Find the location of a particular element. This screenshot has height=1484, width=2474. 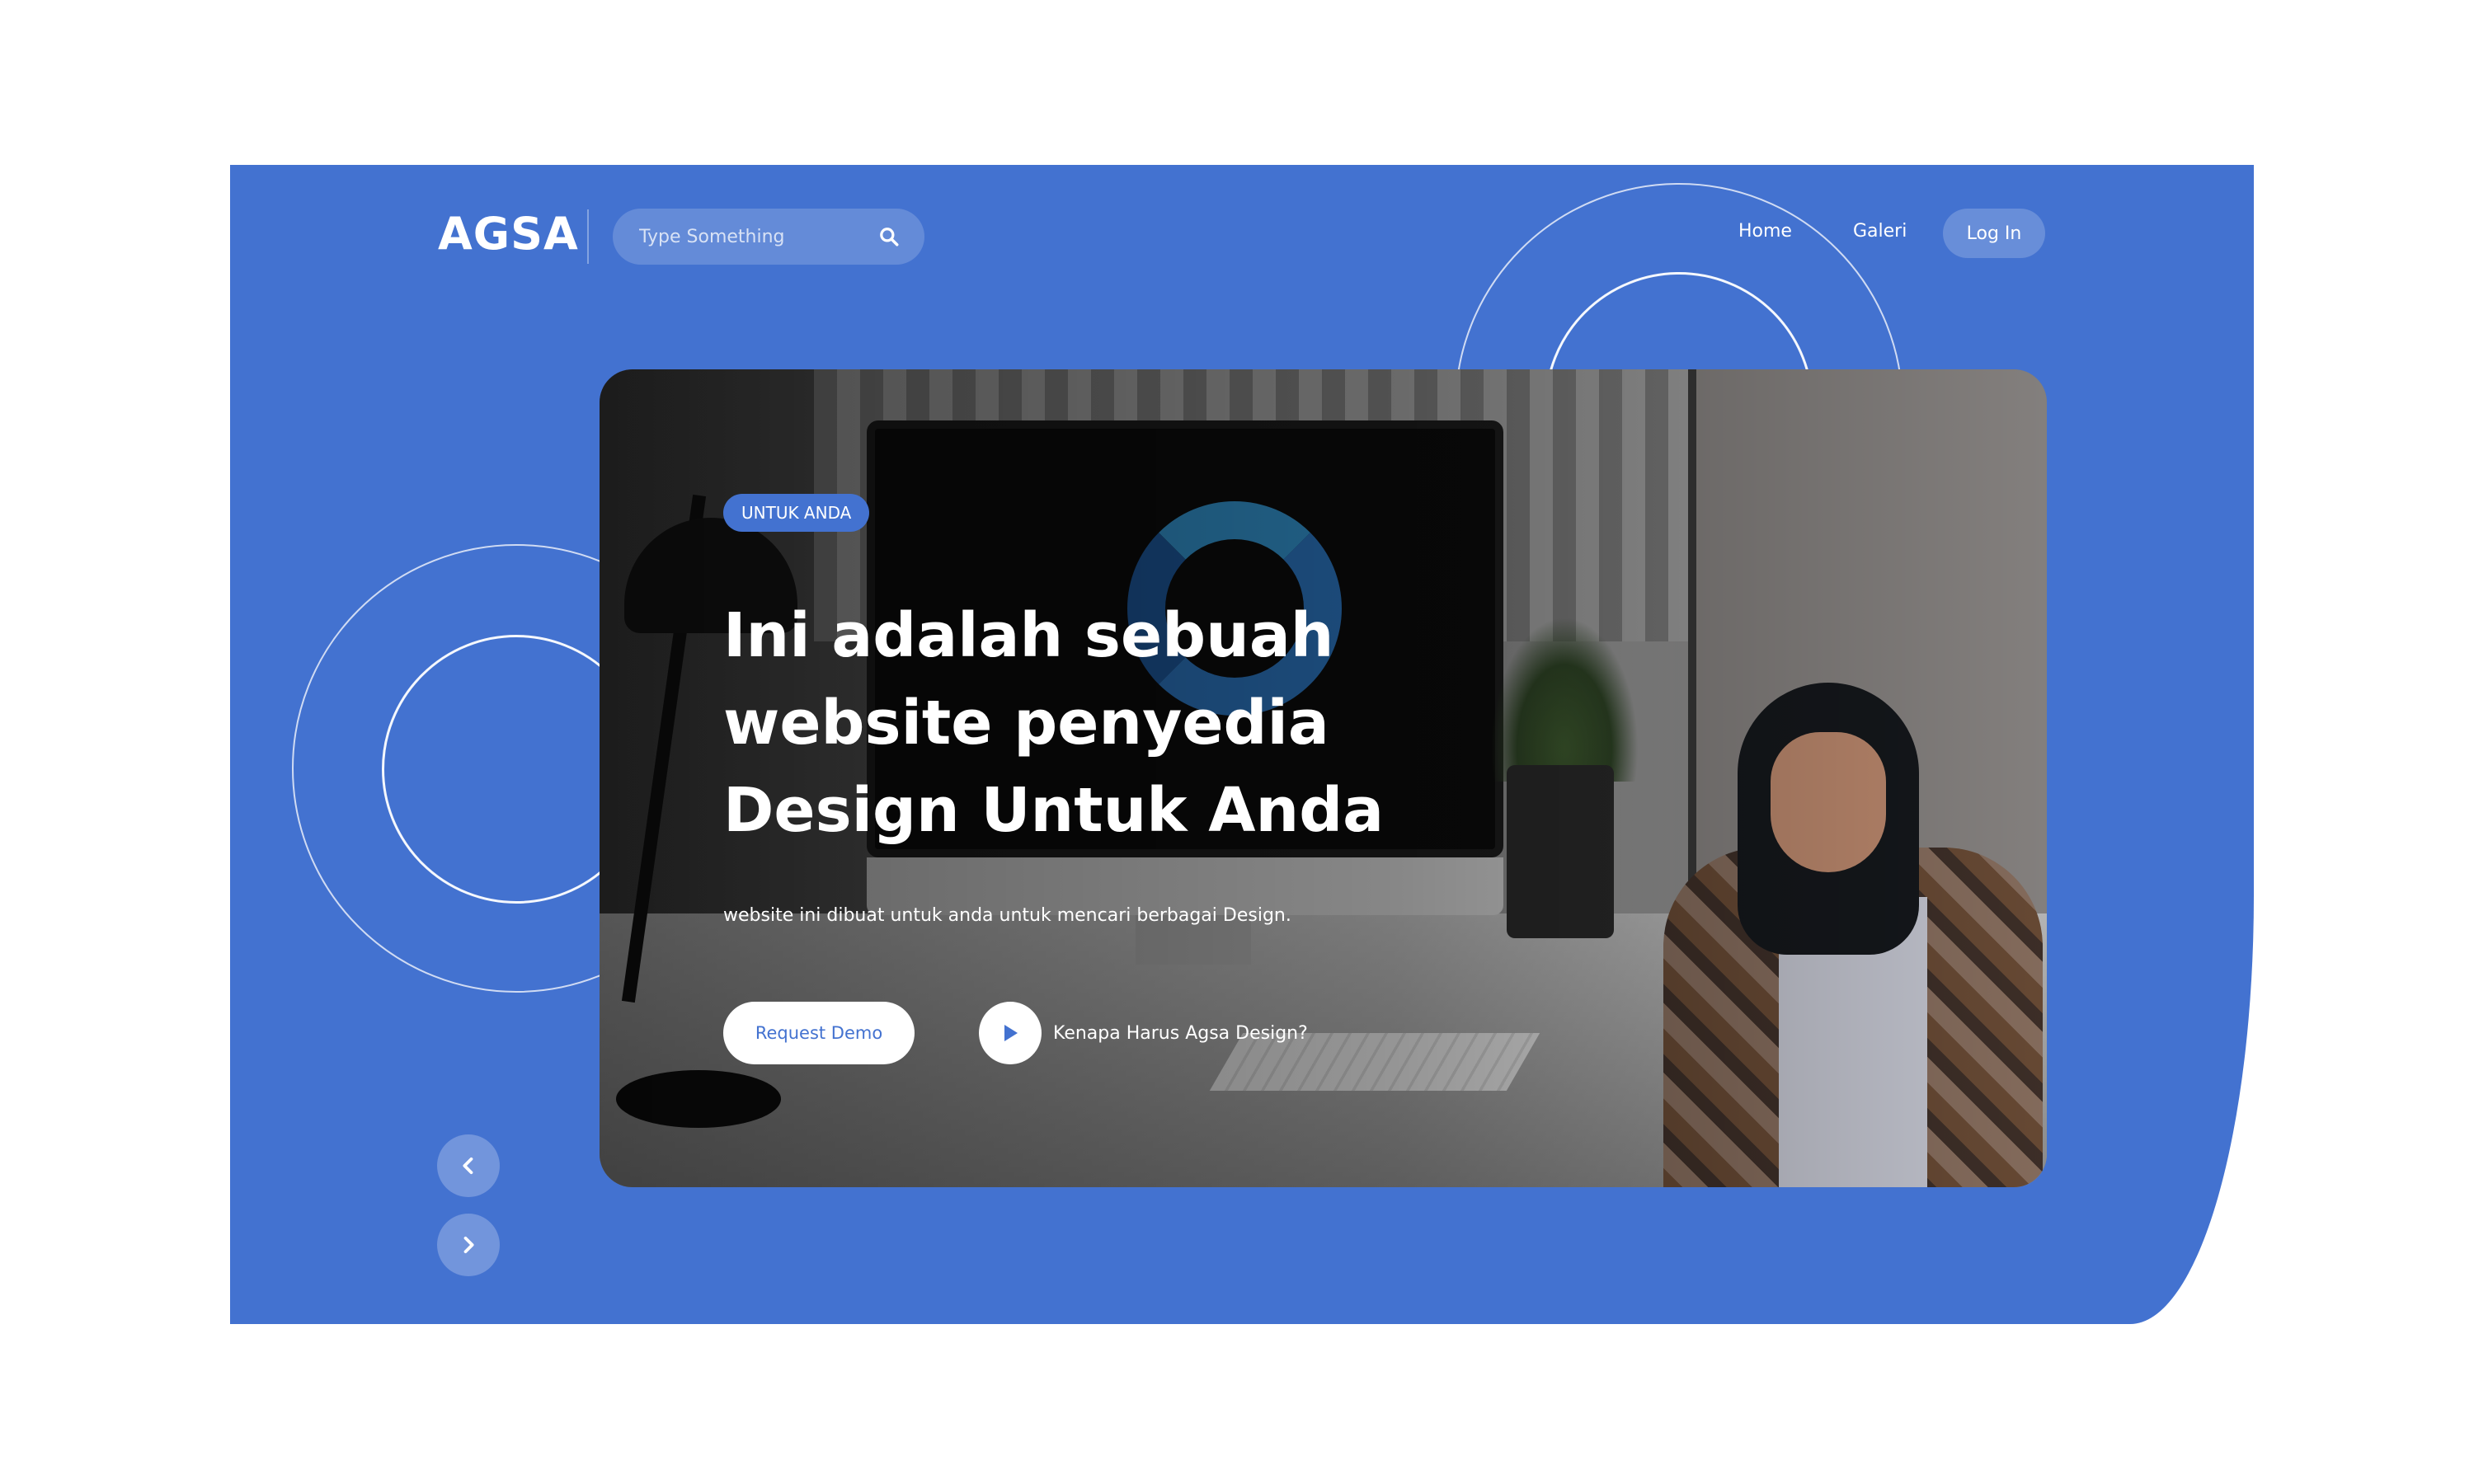

why-agsa-link: Kenapa Harus Agsa Design? is located at coordinates (1143, 1033).